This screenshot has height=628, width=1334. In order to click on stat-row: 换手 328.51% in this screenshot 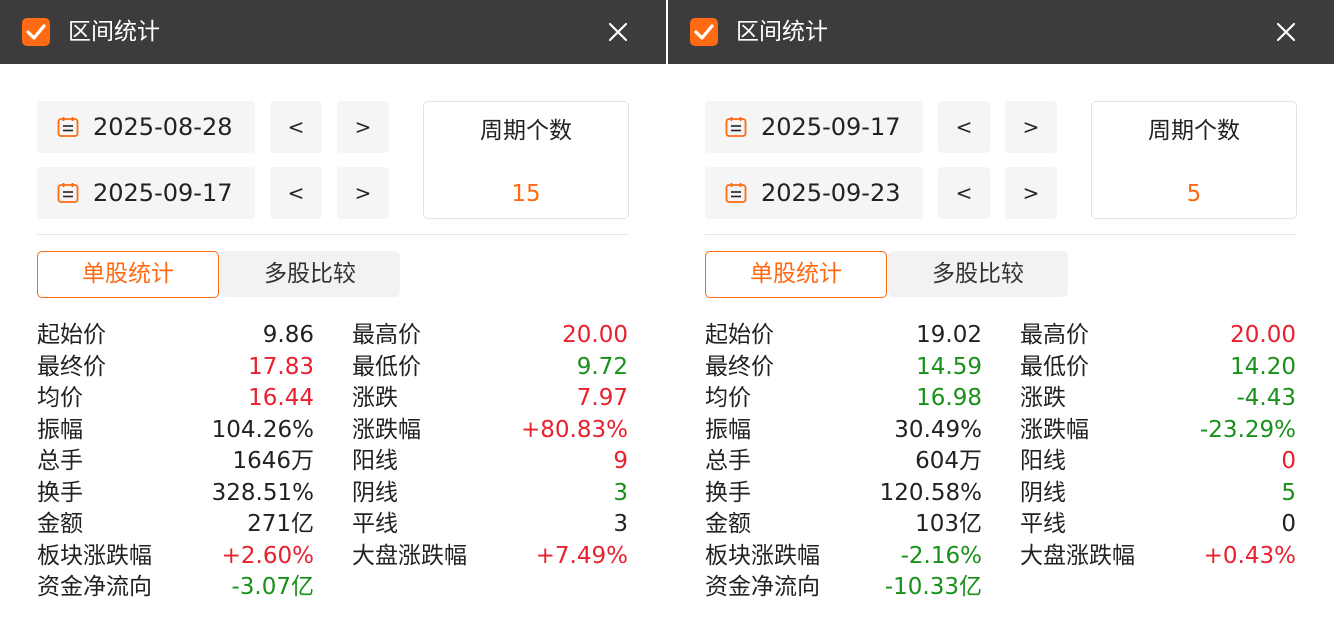, I will do `click(175, 493)`.